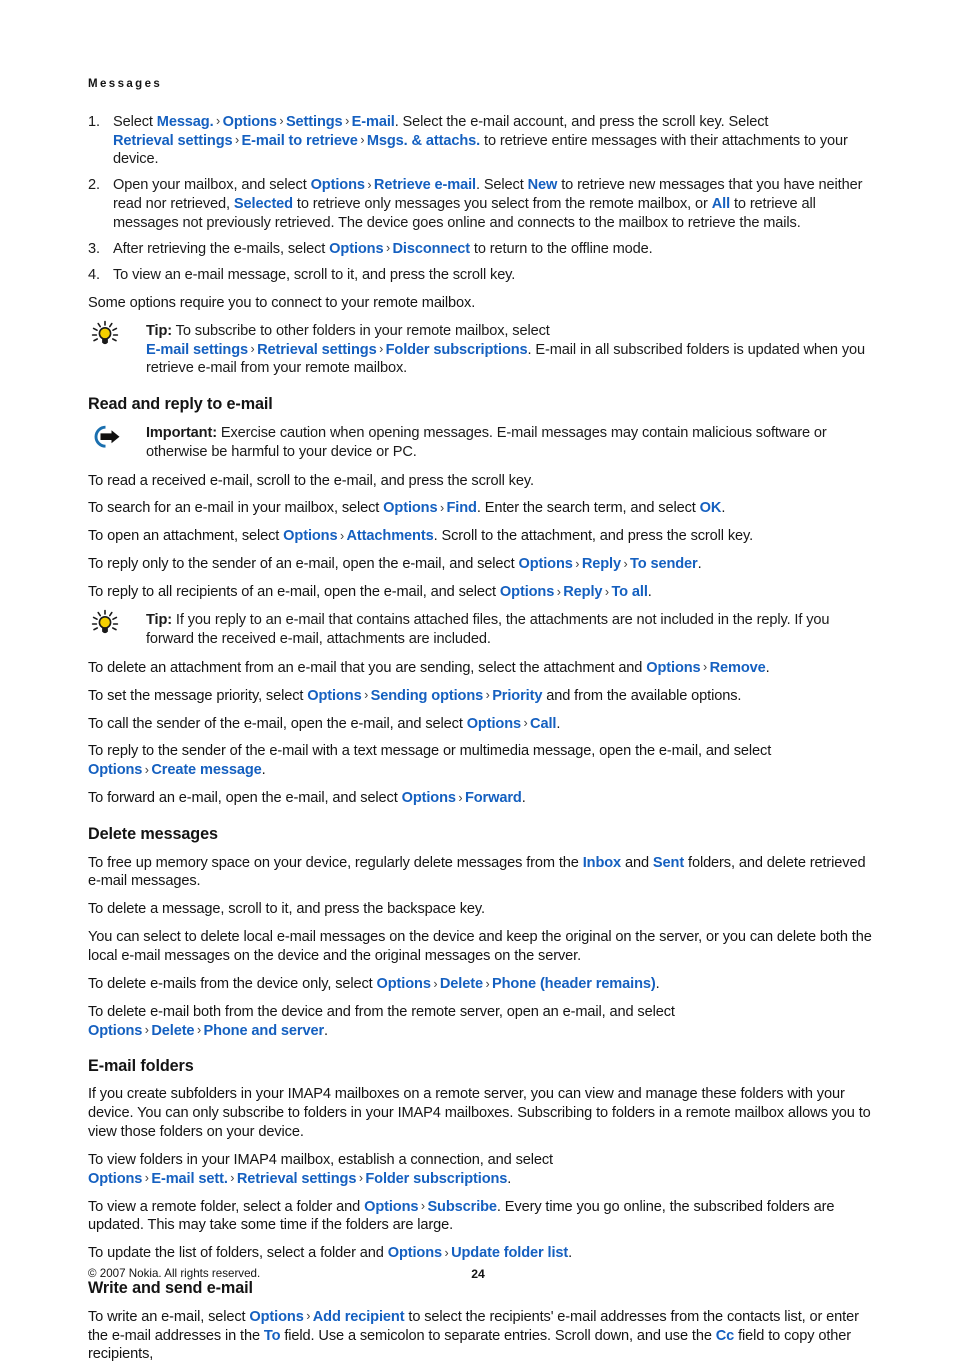 The image size is (954, 1364). What do you see at coordinates (390, 536) in the screenshot?
I see `inline-ui-term: Attachments` at bounding box center [390, 536].